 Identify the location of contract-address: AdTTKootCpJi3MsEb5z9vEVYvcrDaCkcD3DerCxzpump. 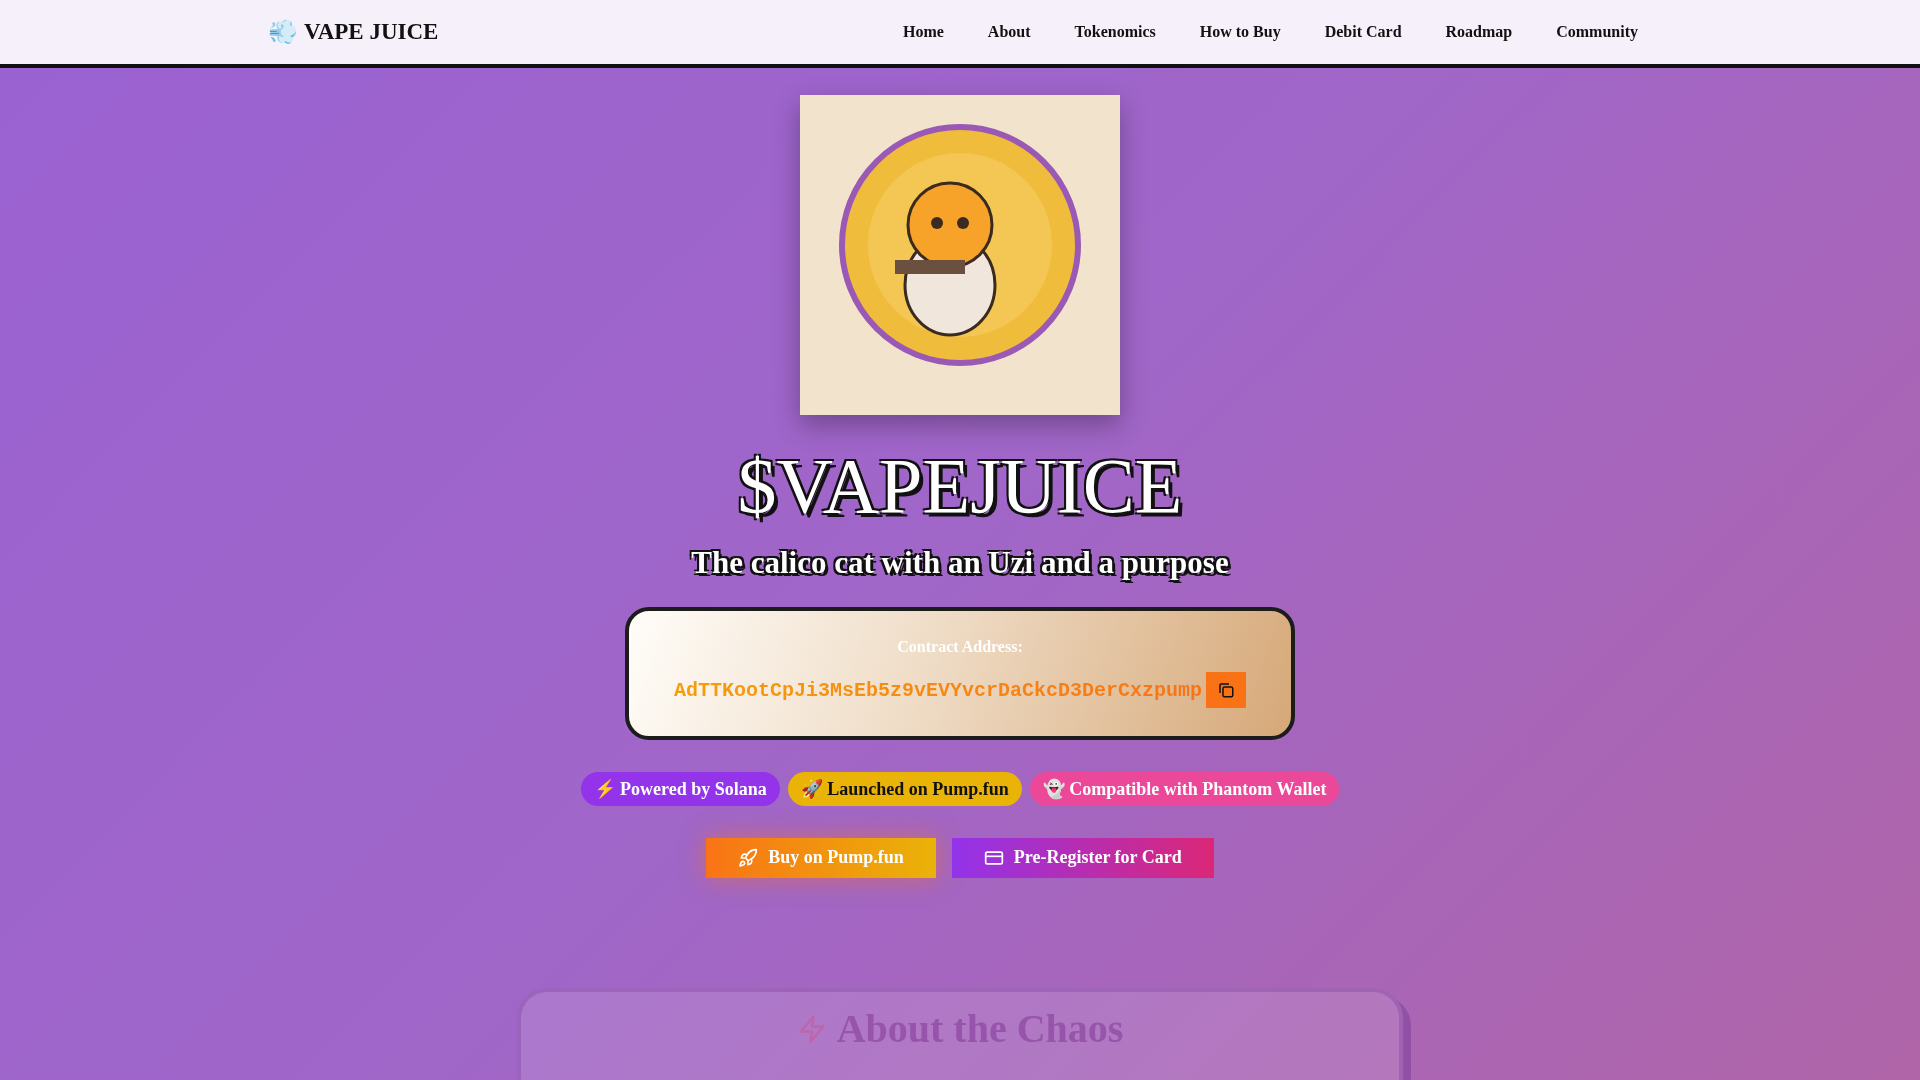
(938, 690).